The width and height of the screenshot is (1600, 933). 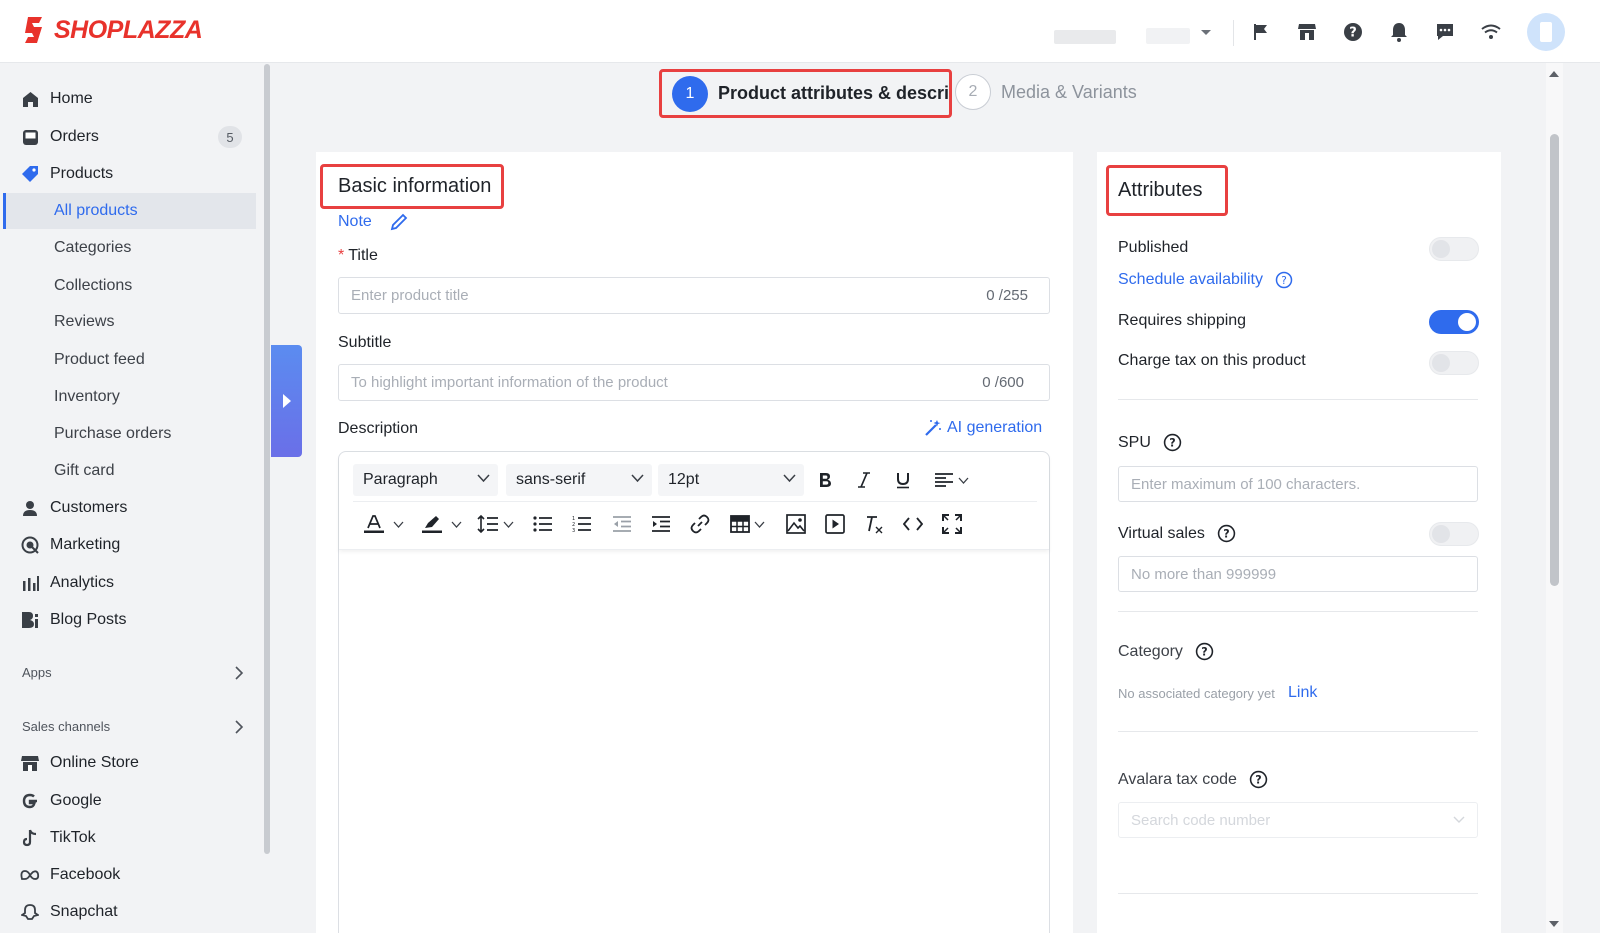 What do you see at coordinates (61, 801) in the screenshot?
I see `sidebar-item-google: Google` at bounding box center [61, 801].